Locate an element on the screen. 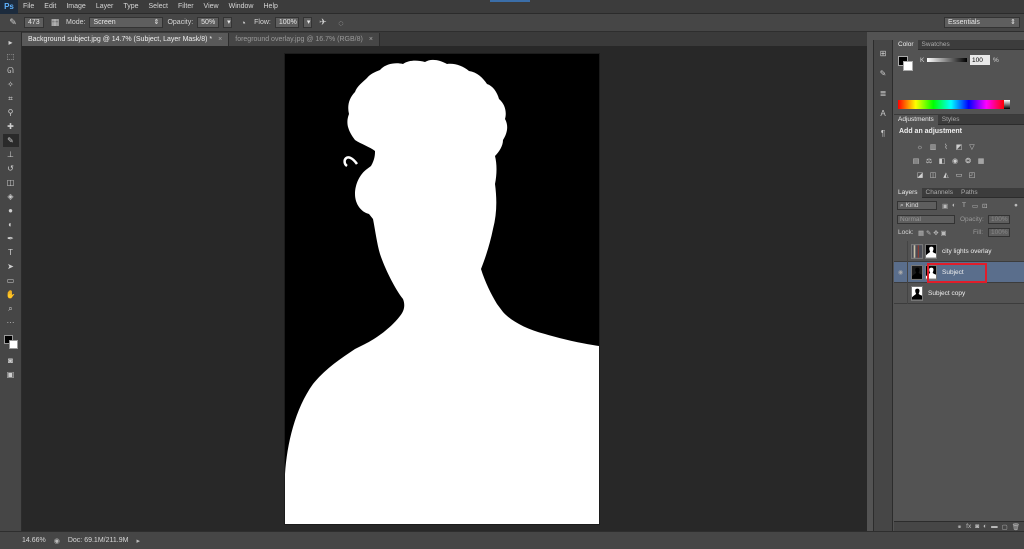 The width and height of the screenshot is (1024, 549). history-panel-icon: ⊞ is located at coordinates (883, 53).